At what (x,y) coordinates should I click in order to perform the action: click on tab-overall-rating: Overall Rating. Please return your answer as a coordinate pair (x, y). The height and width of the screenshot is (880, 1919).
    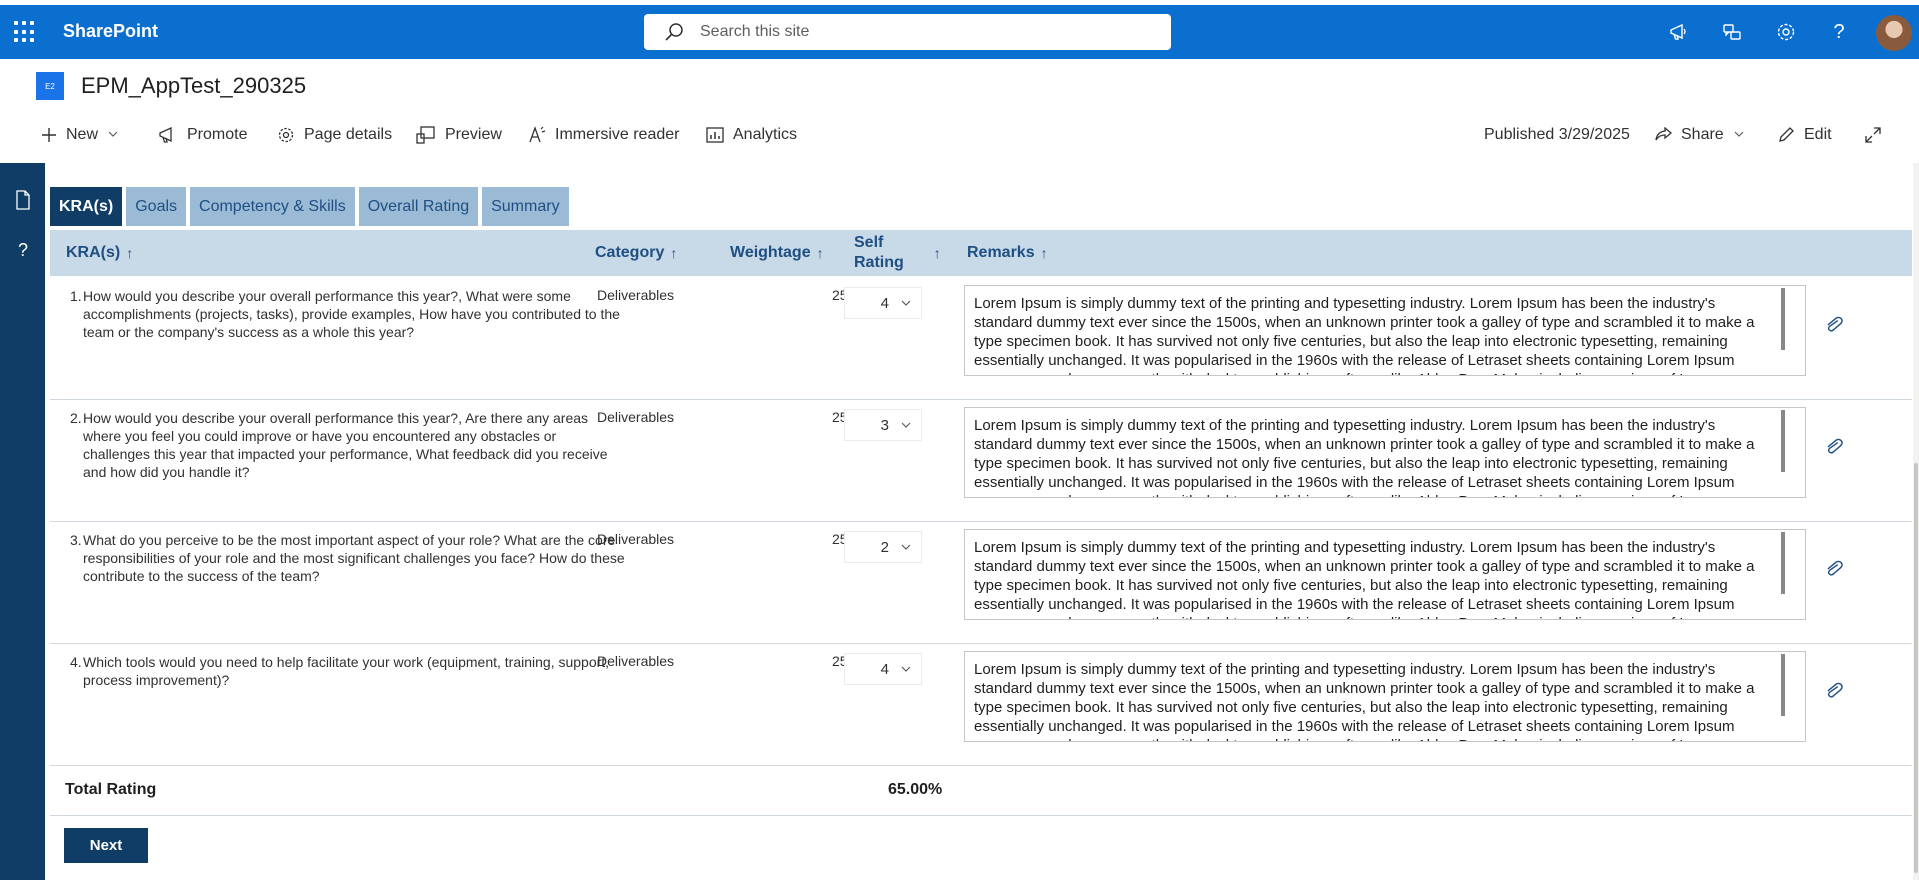
    Looking at the image, I should click on (418, 206).